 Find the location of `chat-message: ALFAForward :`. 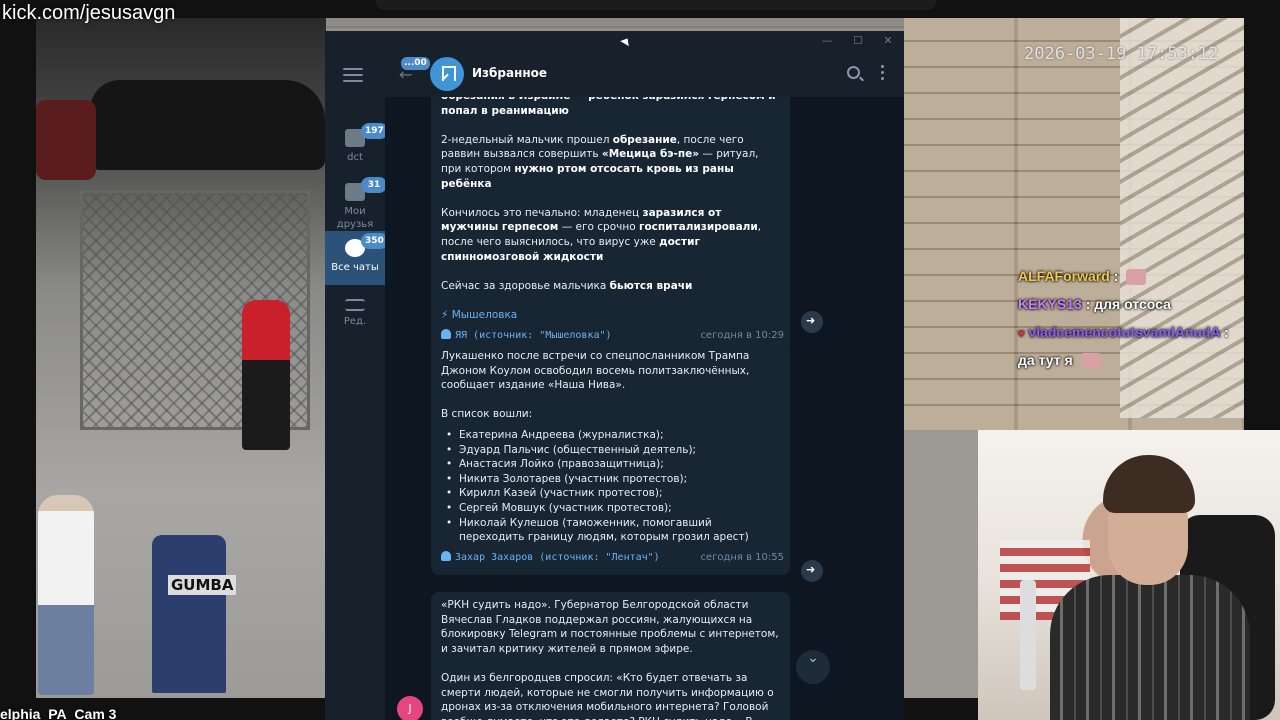

chat-message: ALFAForward : is located at coordinates (1149, 276).